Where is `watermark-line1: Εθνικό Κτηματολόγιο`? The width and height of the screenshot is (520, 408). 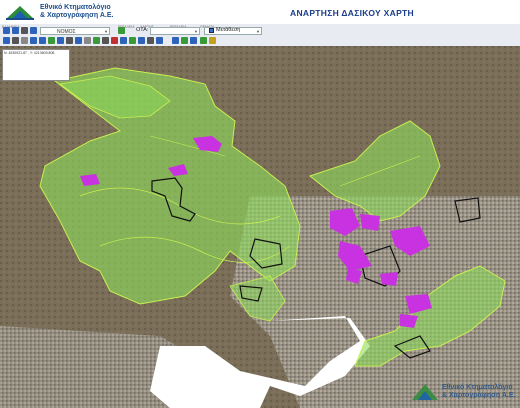
watermark-line1: Εθνικό Κτηματολόγιο is located at coordinates (477, 387).